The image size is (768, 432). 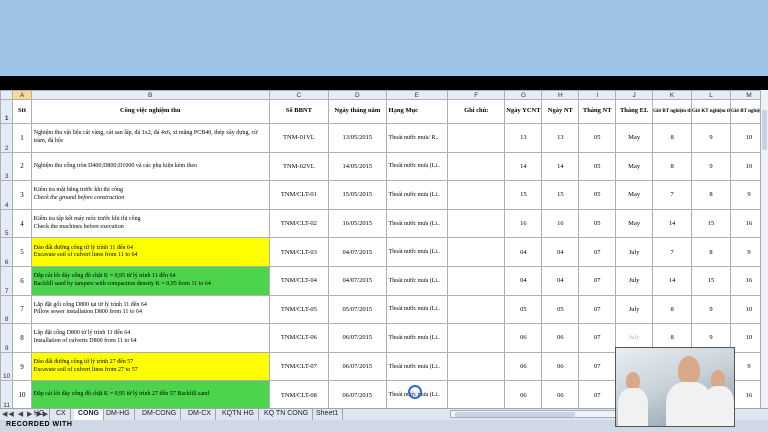 I want to click on column-header-g: G, so click(x=523, y=95).